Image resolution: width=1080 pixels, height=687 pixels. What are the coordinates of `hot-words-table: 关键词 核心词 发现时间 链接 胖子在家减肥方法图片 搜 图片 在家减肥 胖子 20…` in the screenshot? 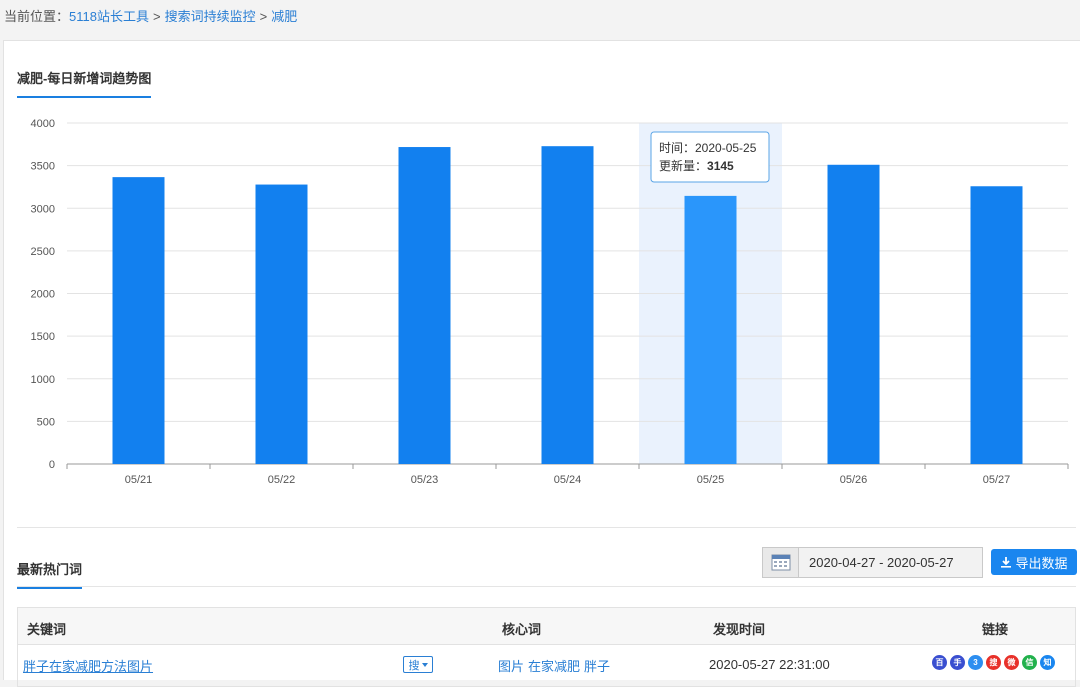 It's located at (546, 647).